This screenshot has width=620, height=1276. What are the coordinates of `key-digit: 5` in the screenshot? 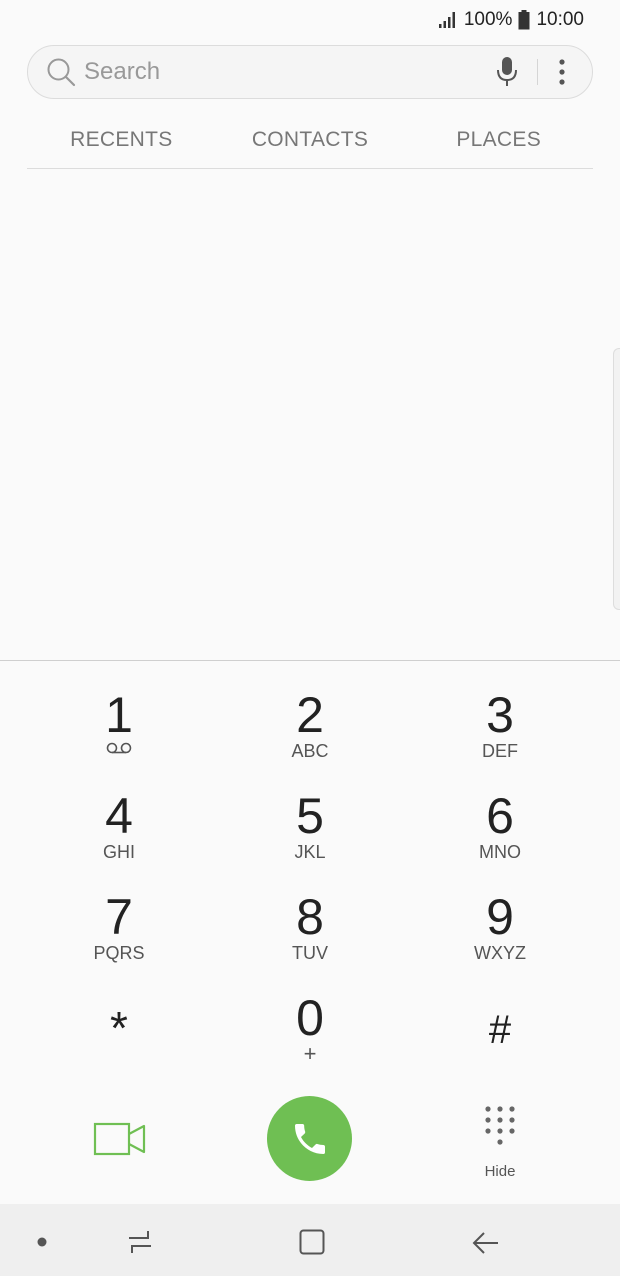 It's located at (310, 816).